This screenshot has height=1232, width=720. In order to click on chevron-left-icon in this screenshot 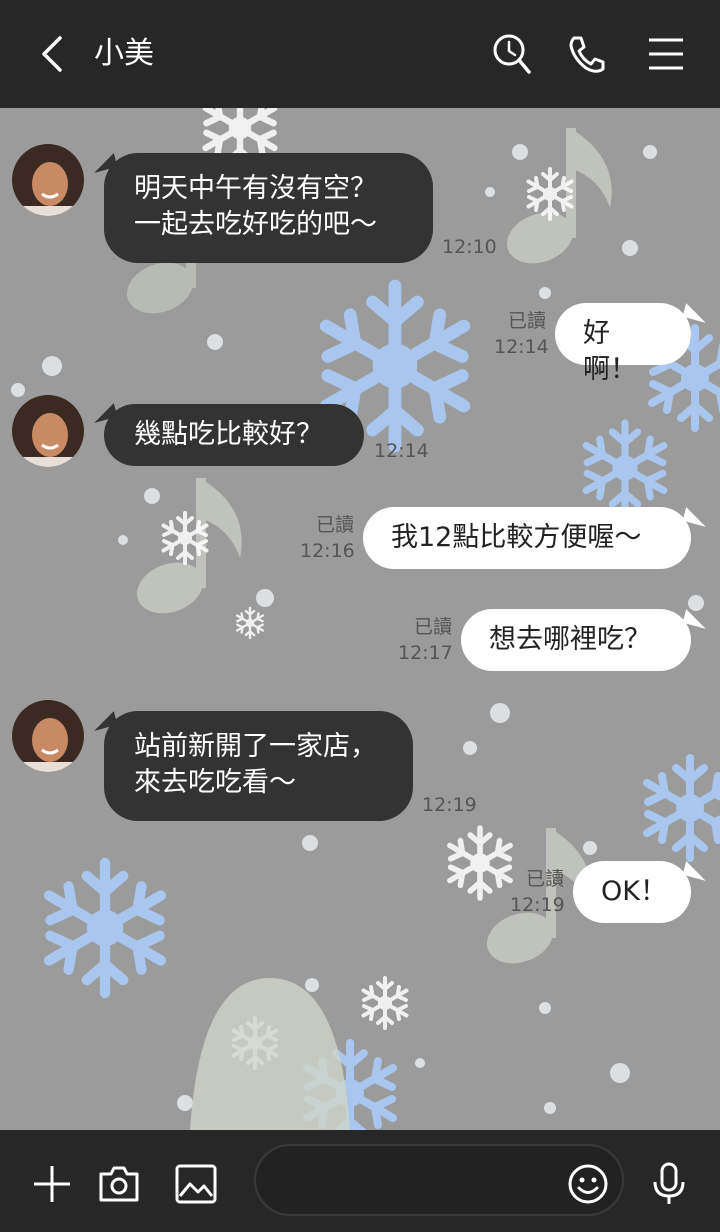, I will do `click(54, 54)`.